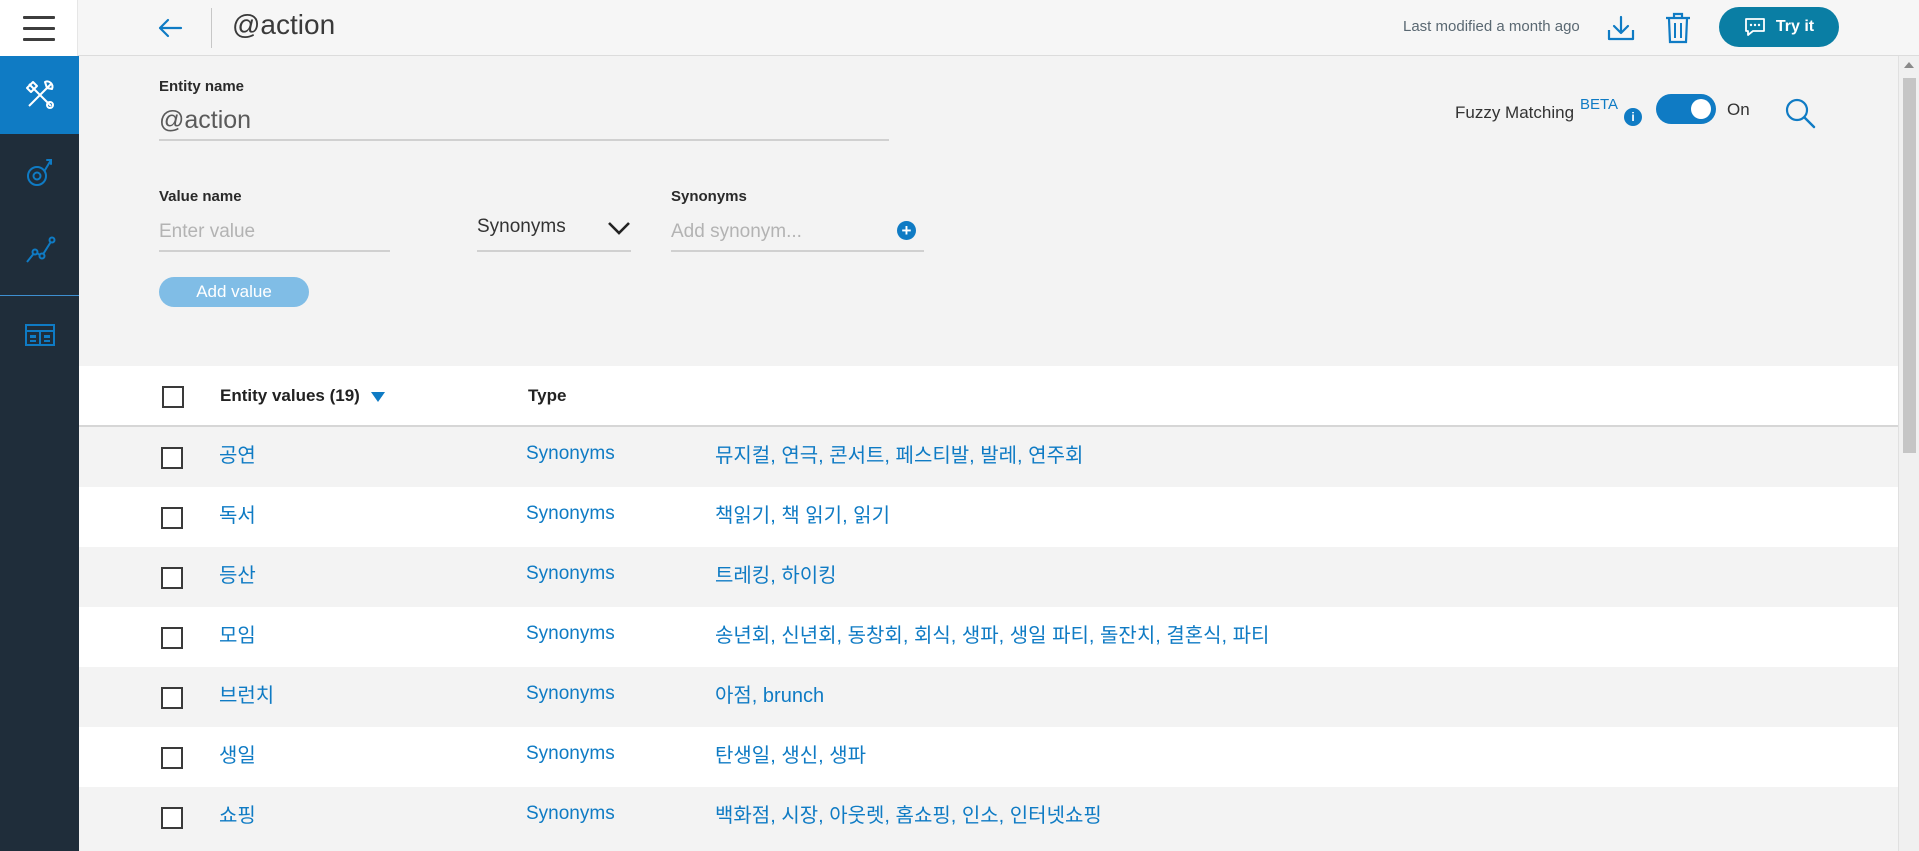 The image size is (1919, 851). I want to click on dialog-icon, so click(39, 172).